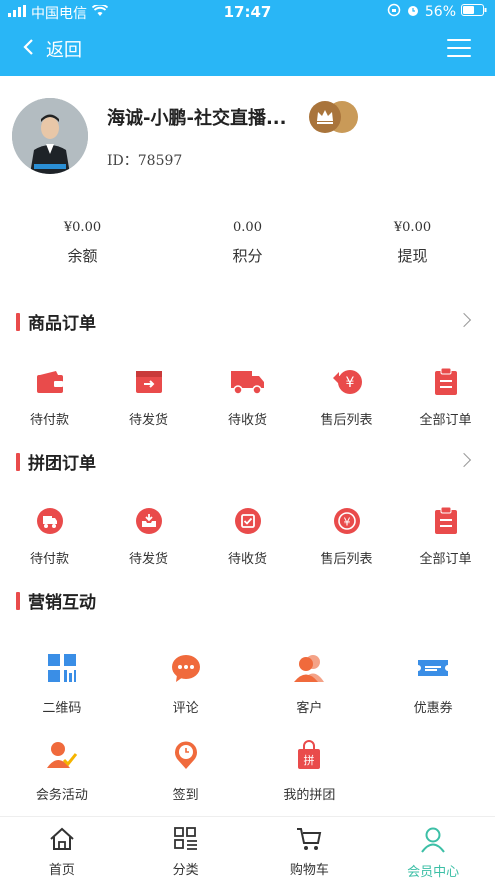 The width and height of the screenshot is (495, 881). I want to click on yen-return-icon: ¥, so click(346, 382).